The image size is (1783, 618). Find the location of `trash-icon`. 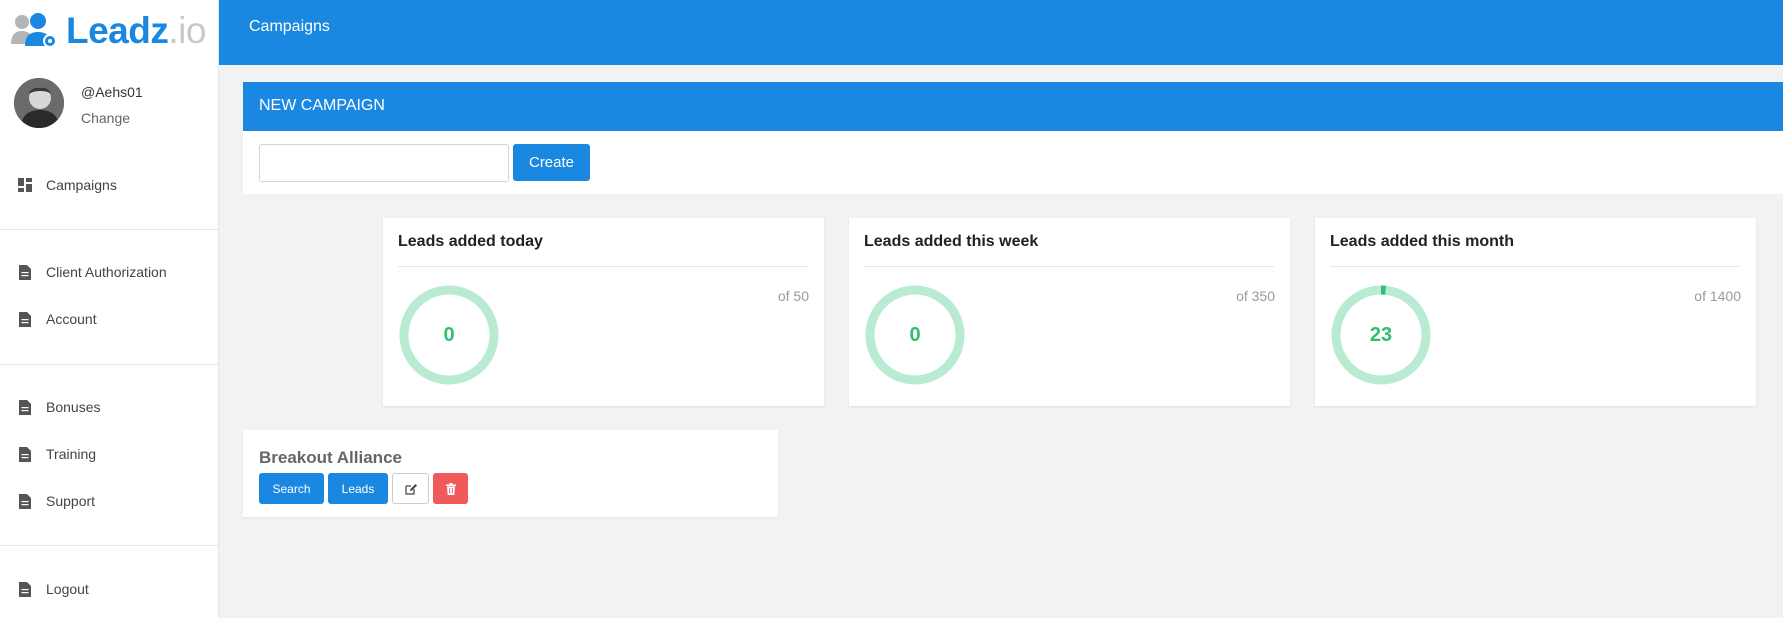

trash-icon is located at coordinates (450, 488).